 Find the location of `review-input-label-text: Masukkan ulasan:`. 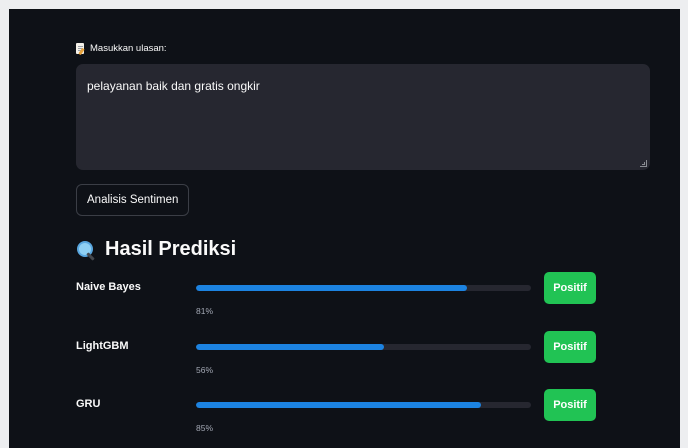

review-input-label-text: Masukkan ulasan: is located at coordinates (128, 48).